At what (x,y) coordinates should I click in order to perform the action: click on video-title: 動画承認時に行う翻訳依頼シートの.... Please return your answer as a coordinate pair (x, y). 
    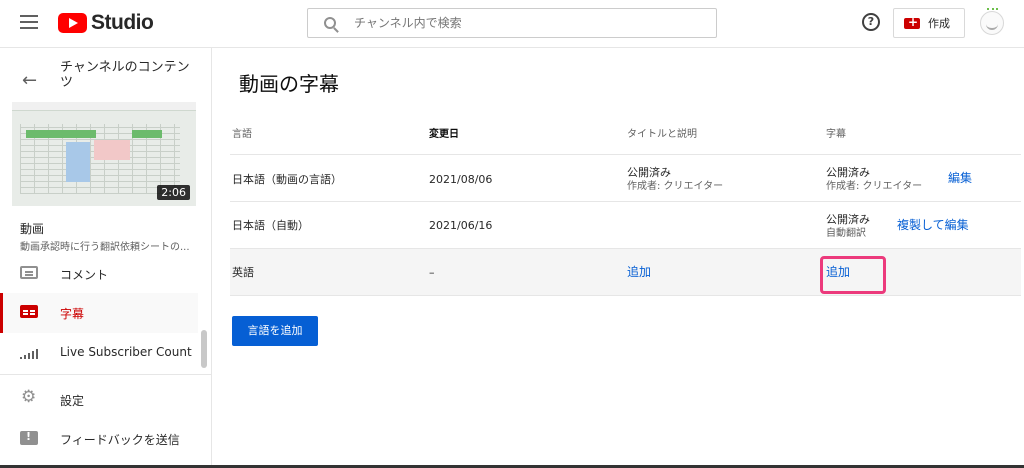
    Looking at the image, I should click on (105, 247).